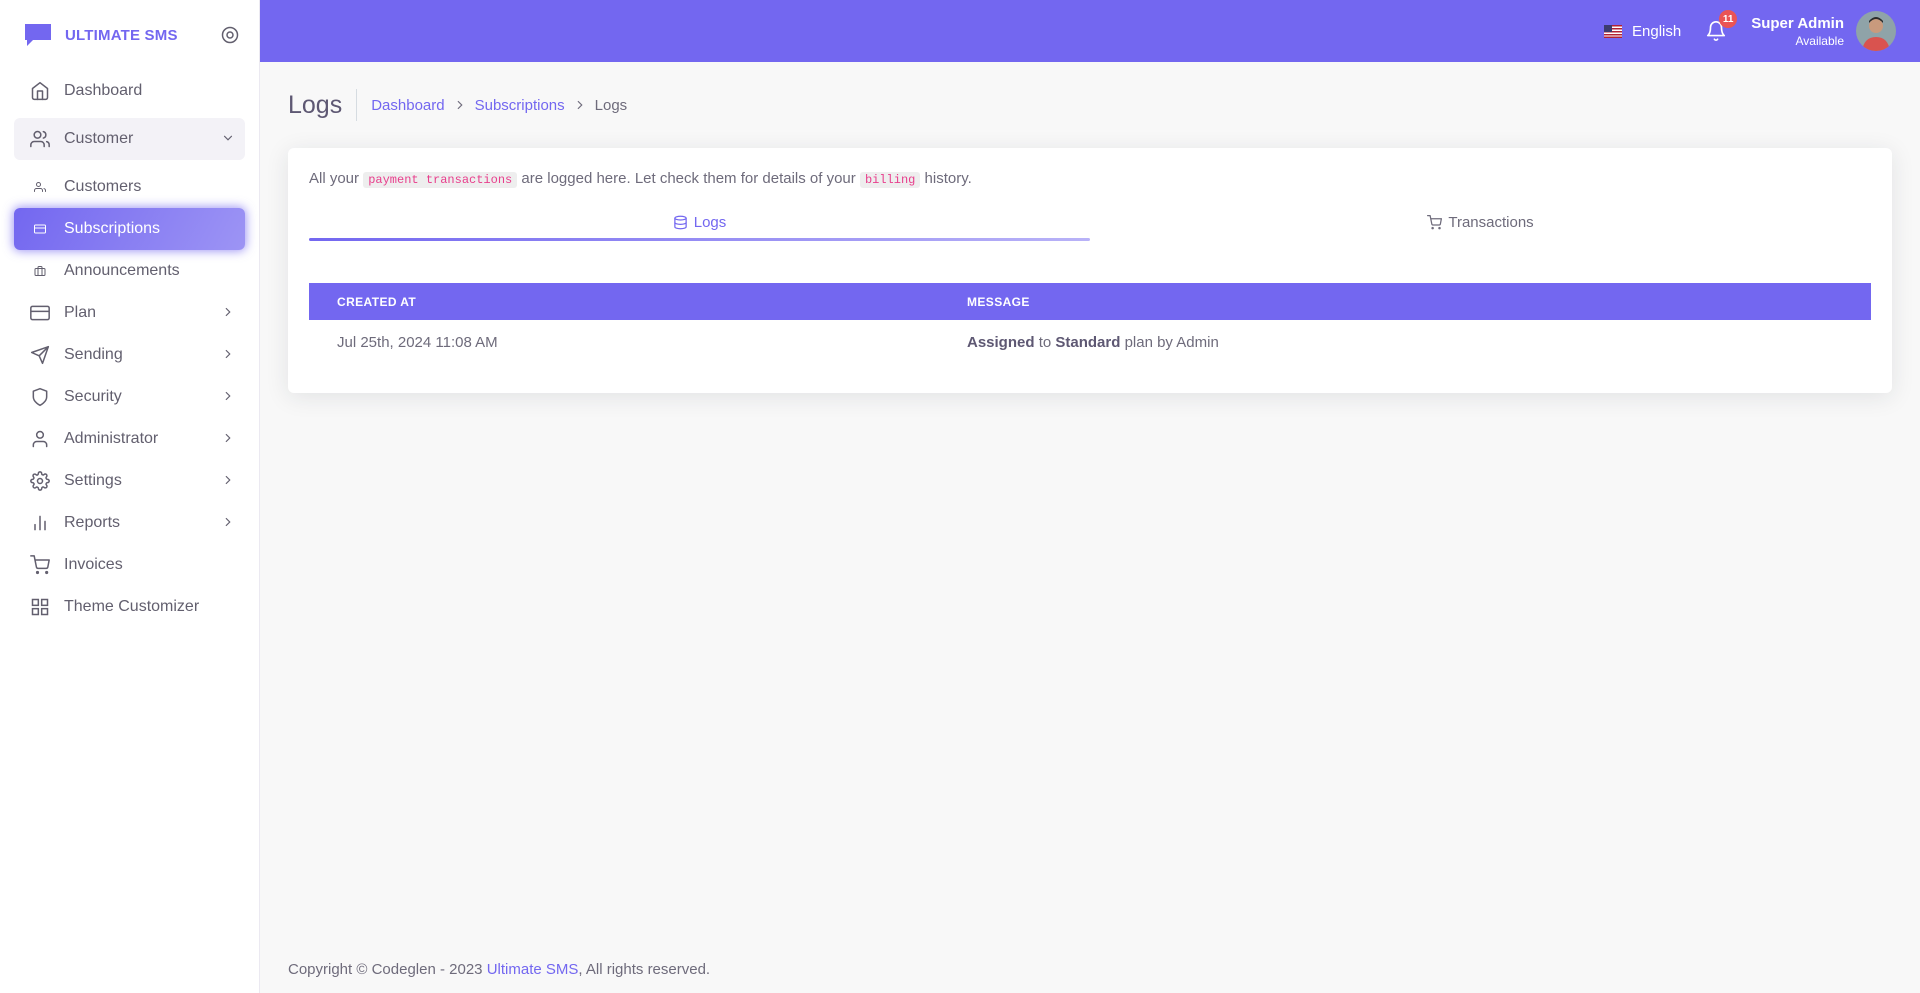  I want to click on msg-text-2: plan by Admin, so click(1171, 342).